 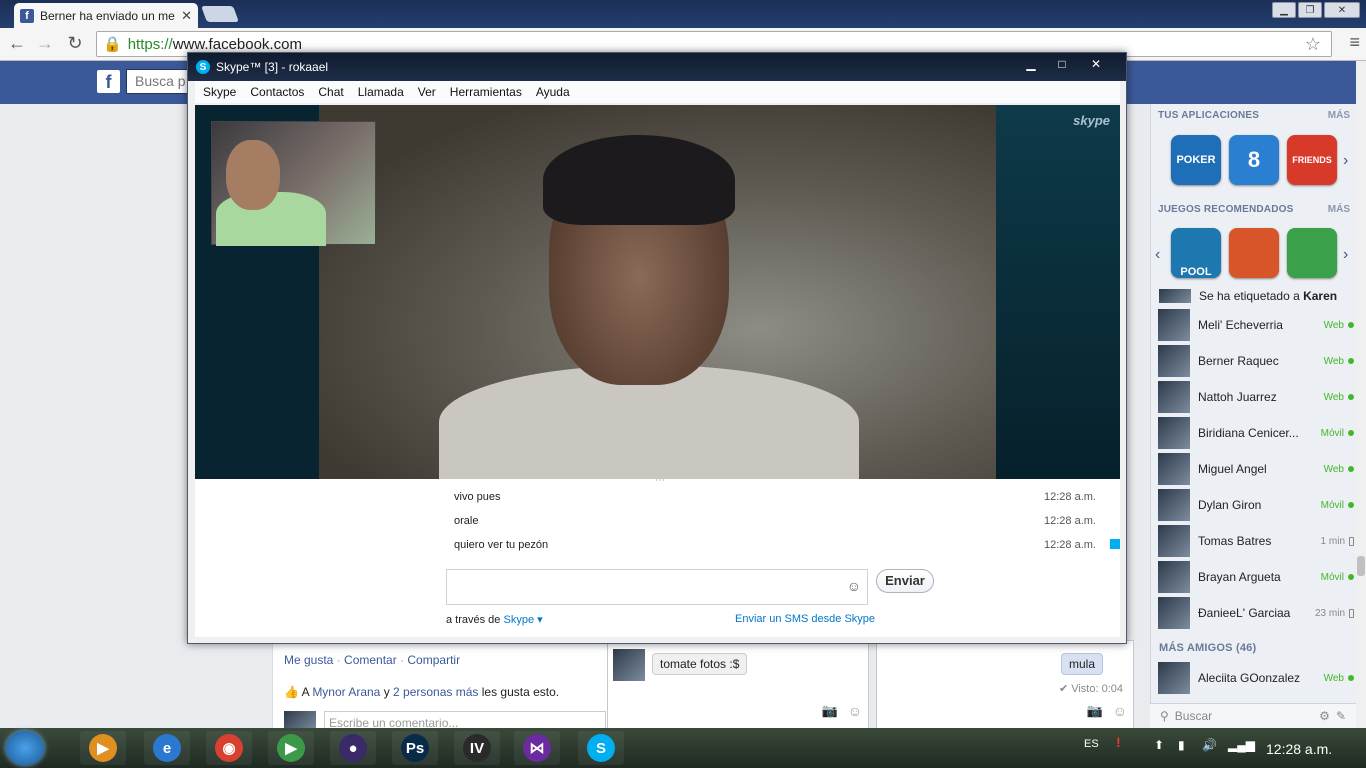 I want to click on friend-item: Tomas Batres 1 min, so click(x=1256, y=541).